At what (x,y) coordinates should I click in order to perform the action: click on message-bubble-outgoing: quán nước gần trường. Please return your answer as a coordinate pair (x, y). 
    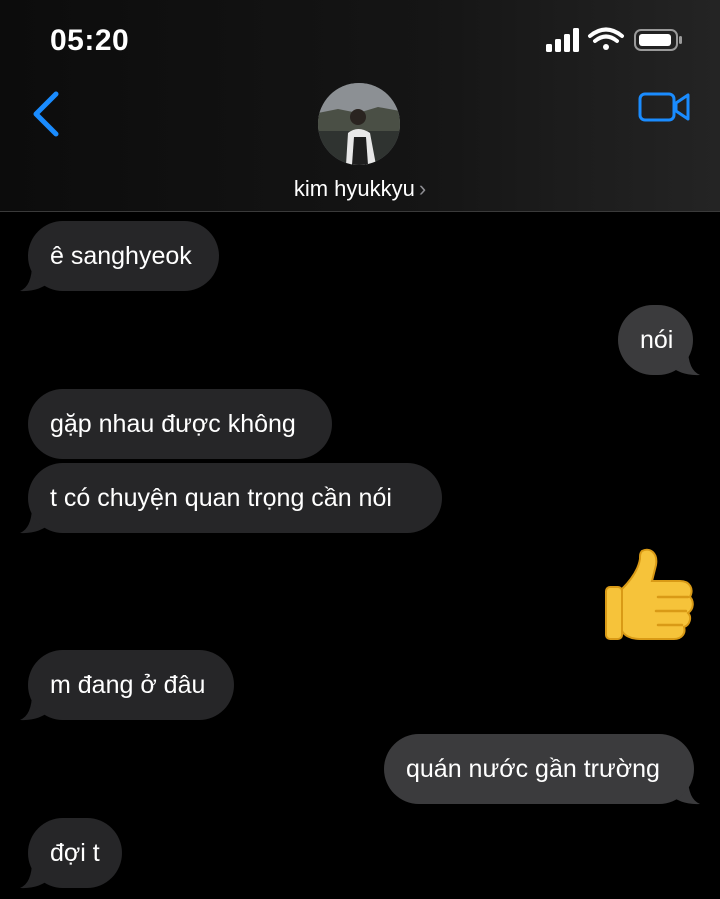
    Looking at the image, I should click on (539, 769).